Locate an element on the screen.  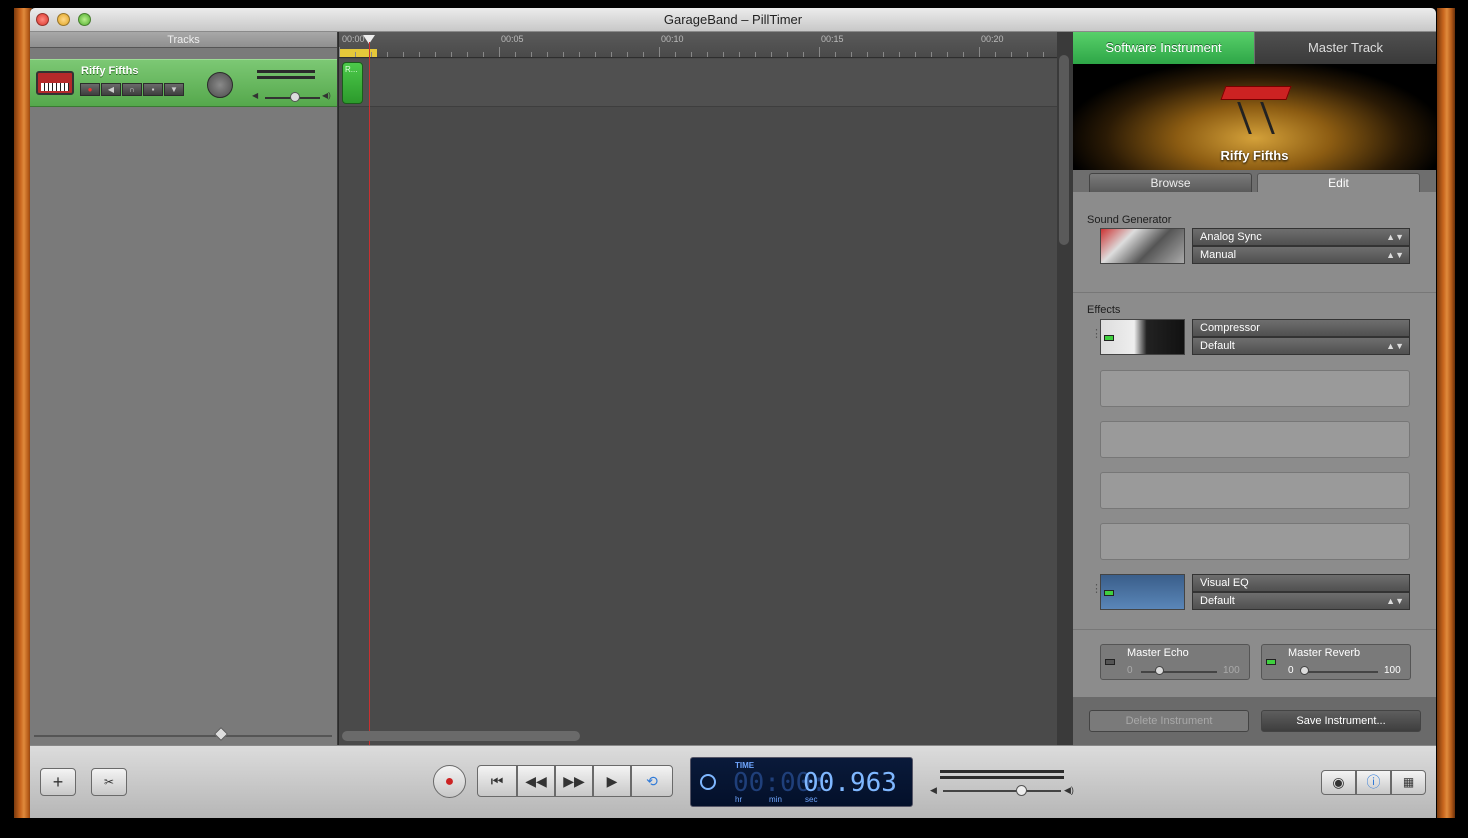
solo-headphones-icon: ∩ is located at coordinates (132, 89).